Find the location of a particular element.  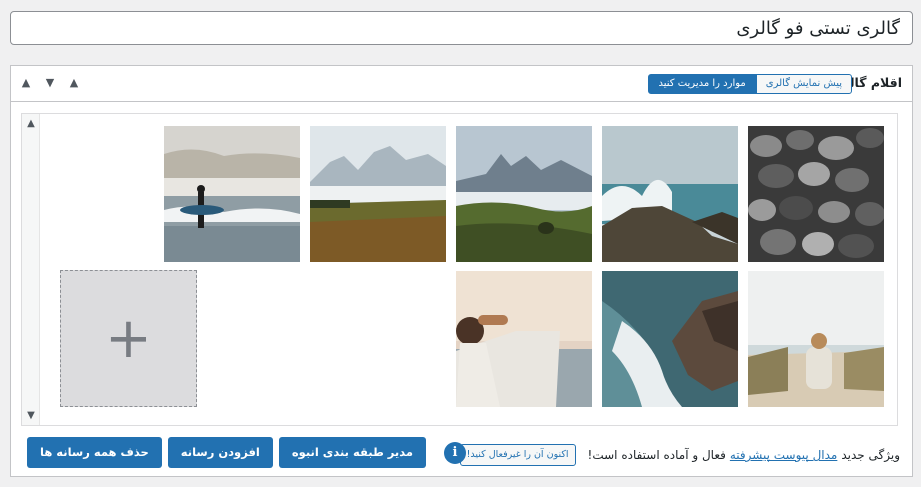

advanced-attachment-modal-link: مدال پیوست پیشرفته is located at coordinates (783, 455).